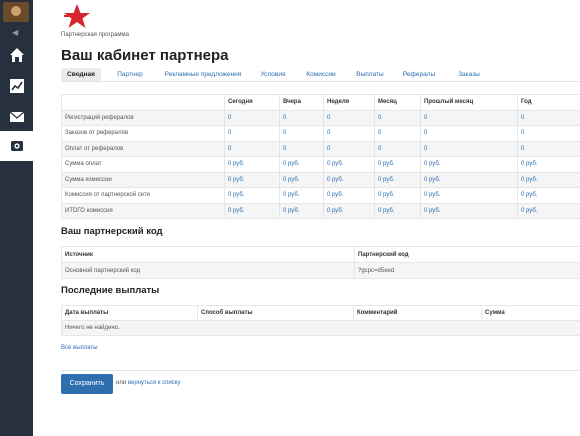 This screenshot has height=436, width=580. Describe the element at coordinates (419, 74) in the screenshot. I see `tab-referrals: Рефералы` at that location.